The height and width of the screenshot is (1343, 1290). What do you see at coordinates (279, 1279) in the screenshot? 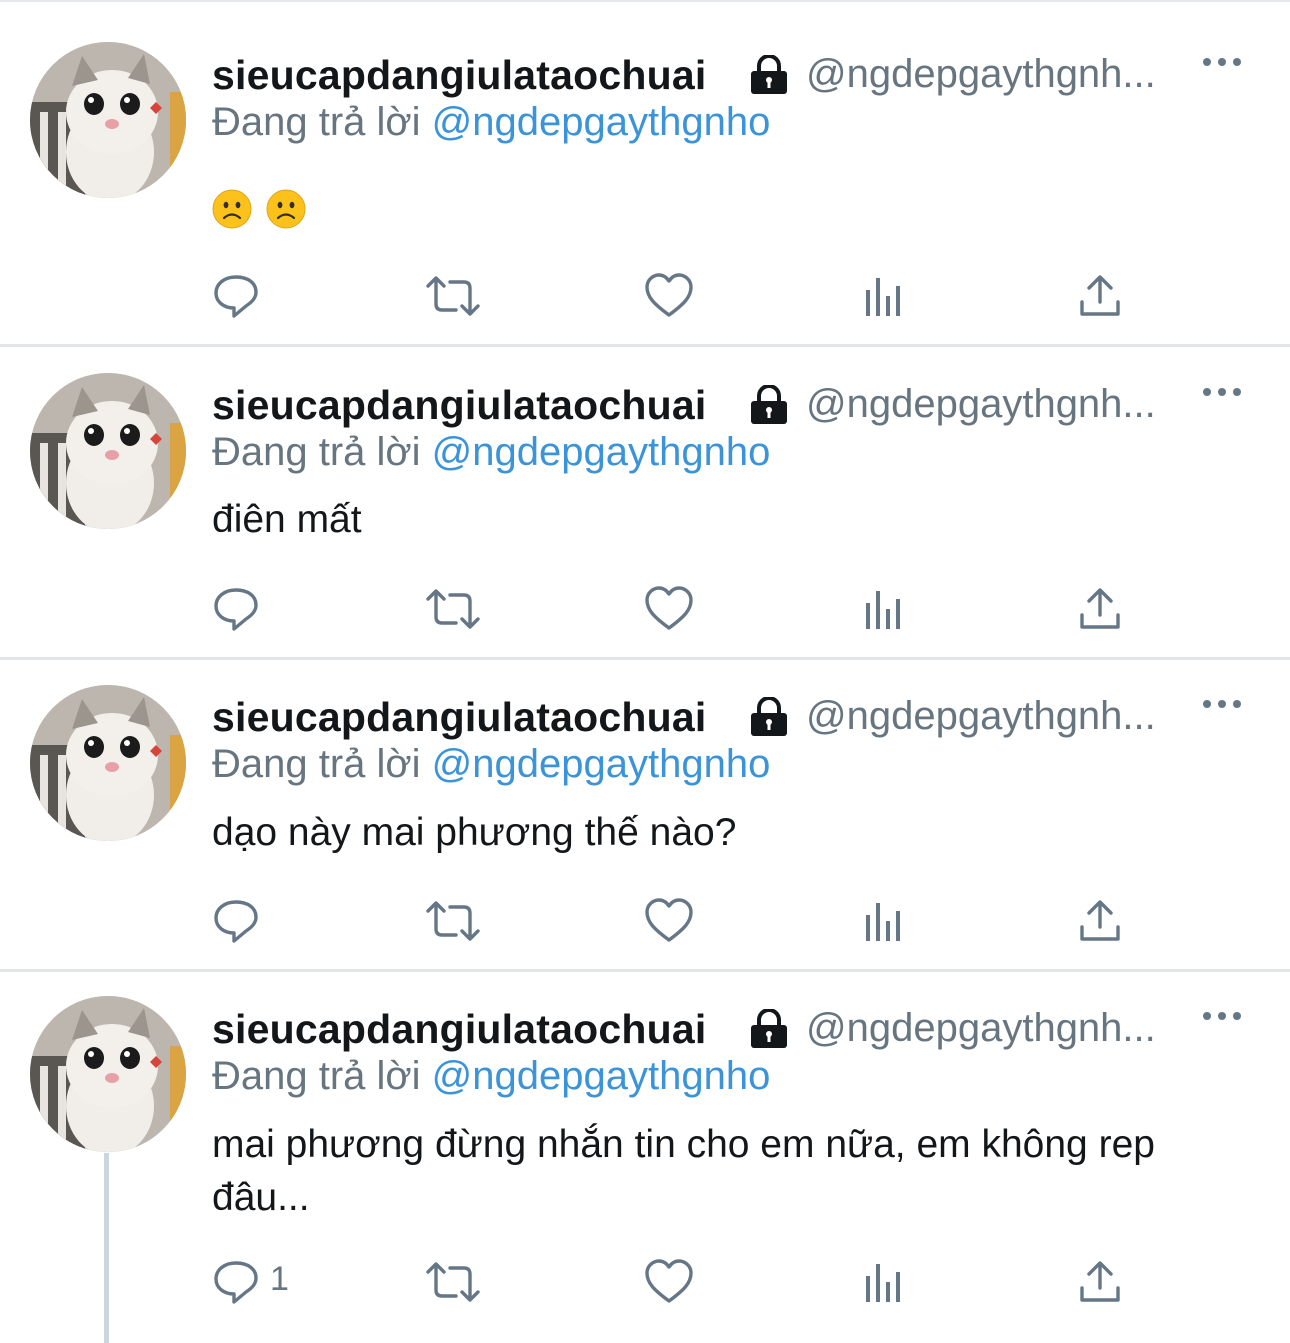
I see `reply-count: 1` at bounding box center [279, 1279].